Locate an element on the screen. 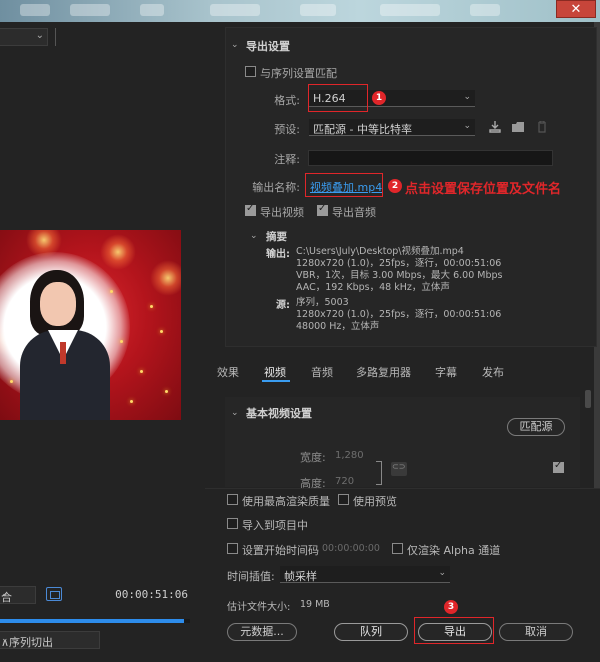  max-render-quality-checkbox is located at coordinates (232, 499).